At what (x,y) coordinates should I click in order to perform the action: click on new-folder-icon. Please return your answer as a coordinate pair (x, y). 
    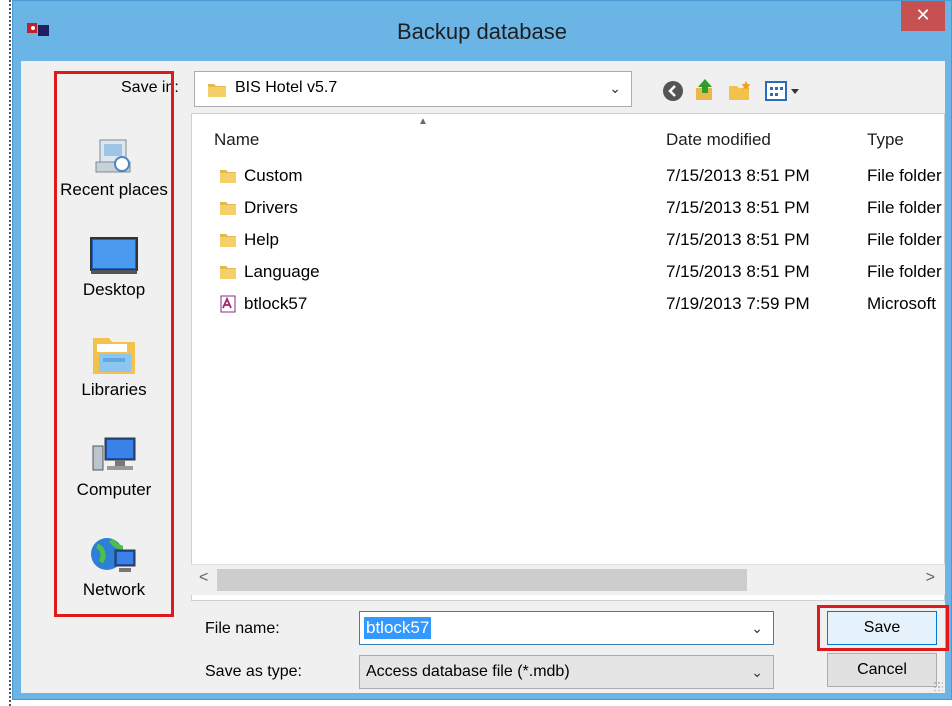
    Looking at the image, I should click on (740, 91).